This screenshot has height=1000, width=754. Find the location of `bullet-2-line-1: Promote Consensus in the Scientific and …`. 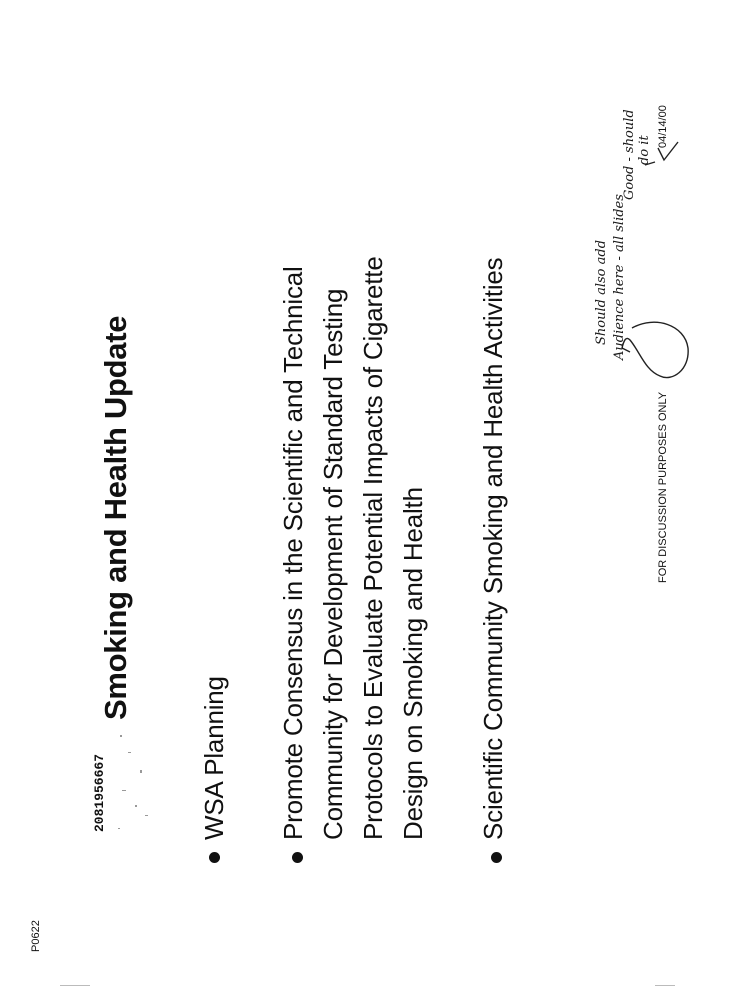

bullet-2-line-1: Promote Consensus in the Scientific and … is located at coordinates (293, 553).